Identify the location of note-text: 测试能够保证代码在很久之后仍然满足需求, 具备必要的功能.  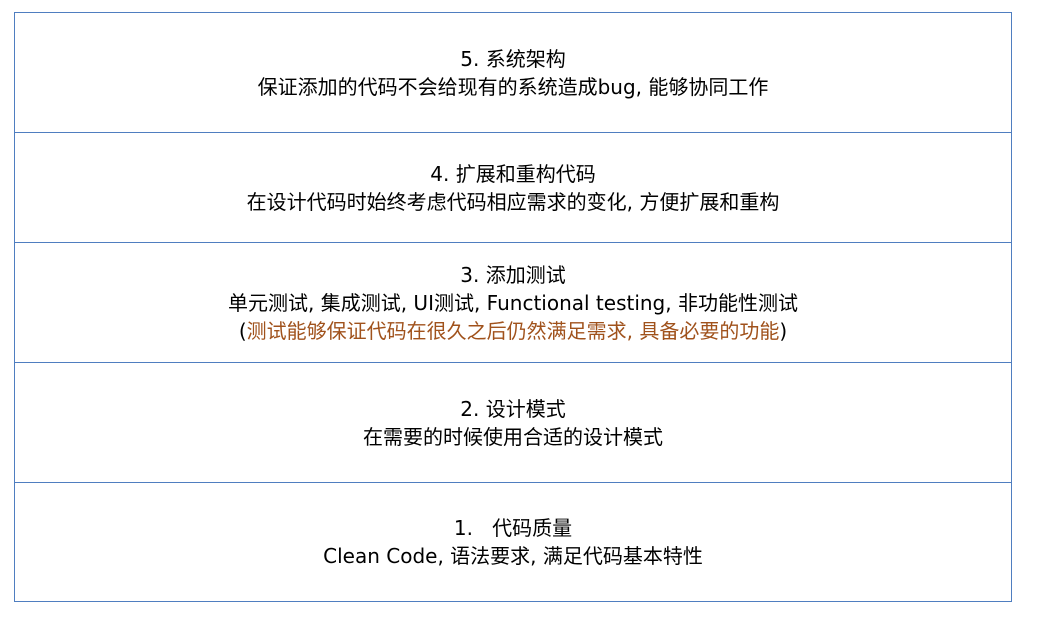
(513, 330).